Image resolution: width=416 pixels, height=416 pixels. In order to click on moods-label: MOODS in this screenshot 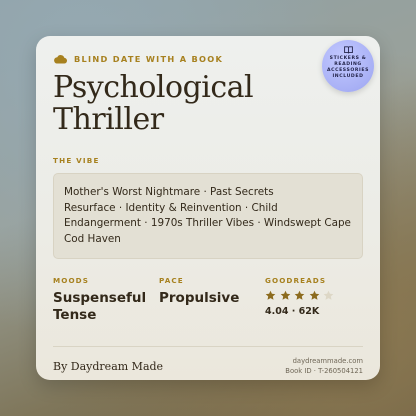, I will do `click(71, 280)`.